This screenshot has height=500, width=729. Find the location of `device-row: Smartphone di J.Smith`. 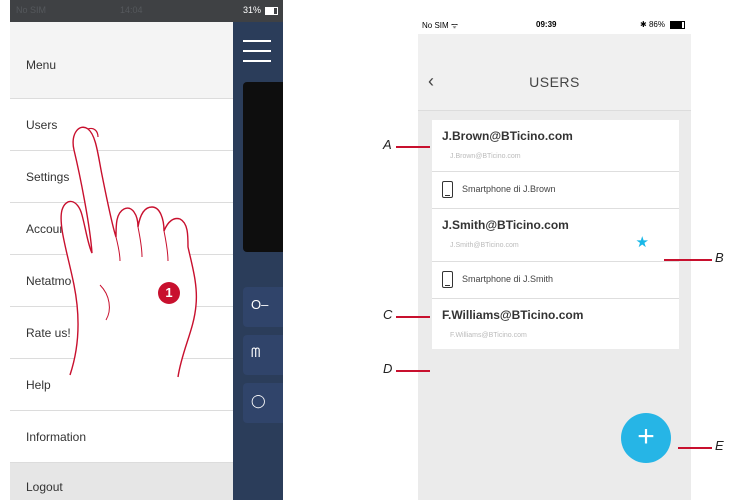

device-row: Smartphone di J.Smith is located at coordinates (555, 280).